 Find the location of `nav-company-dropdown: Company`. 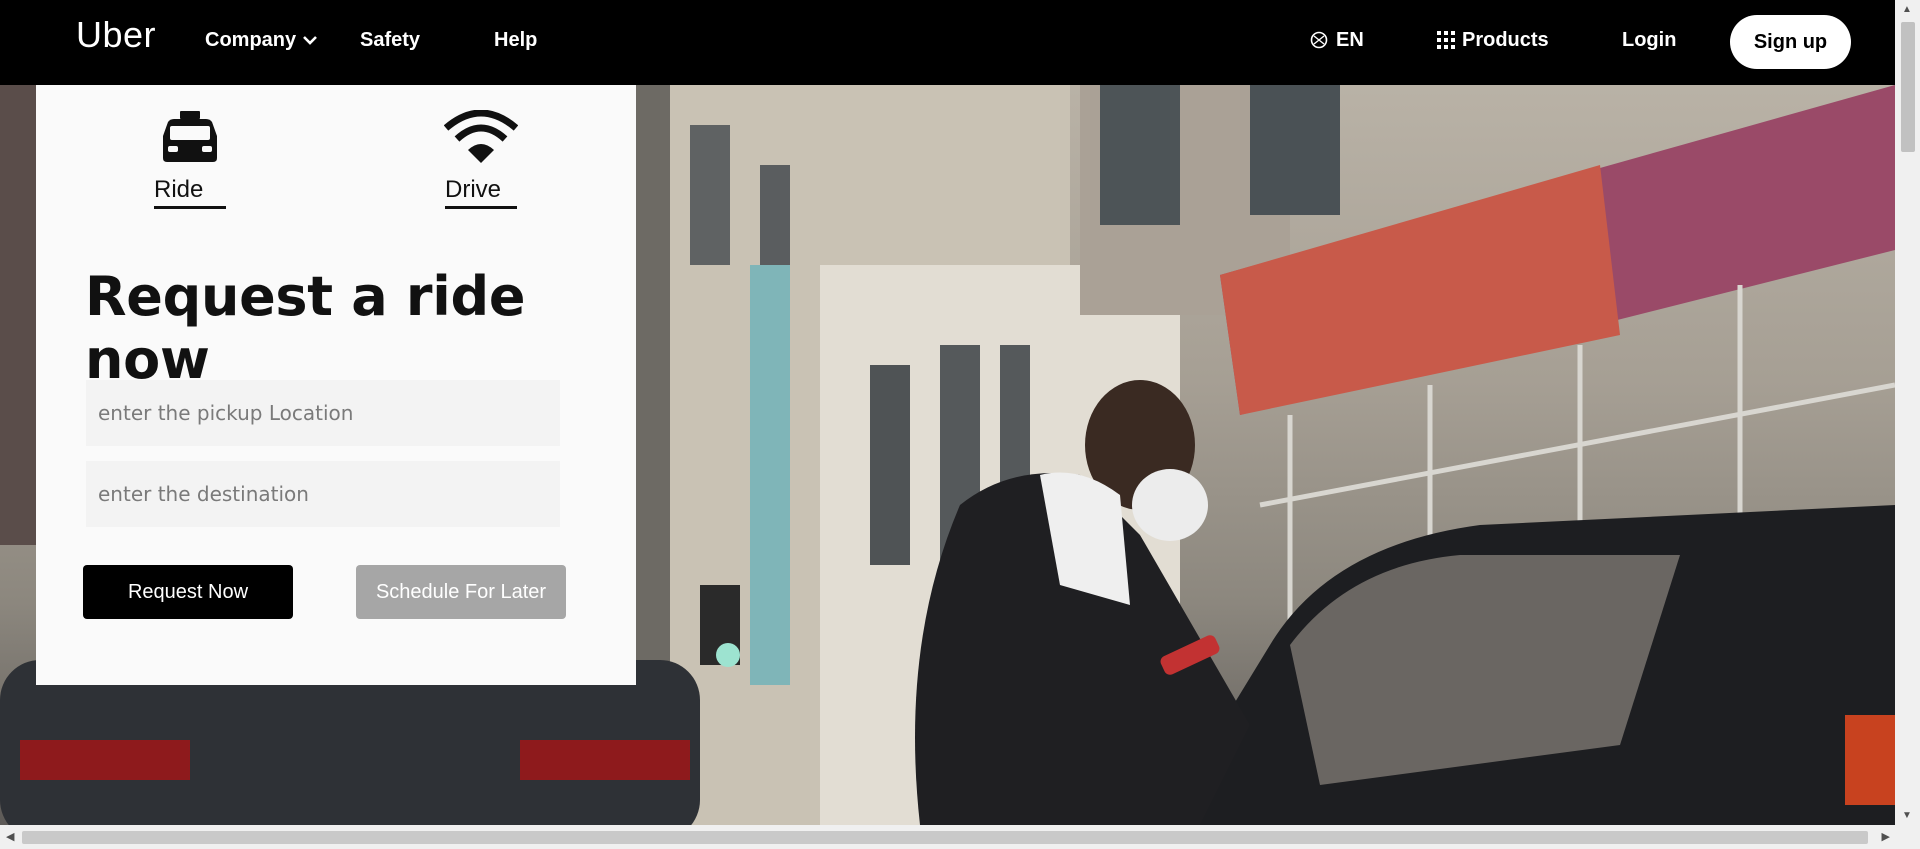

nav-company-dropdown: Company is located at coordinates (261, 40).